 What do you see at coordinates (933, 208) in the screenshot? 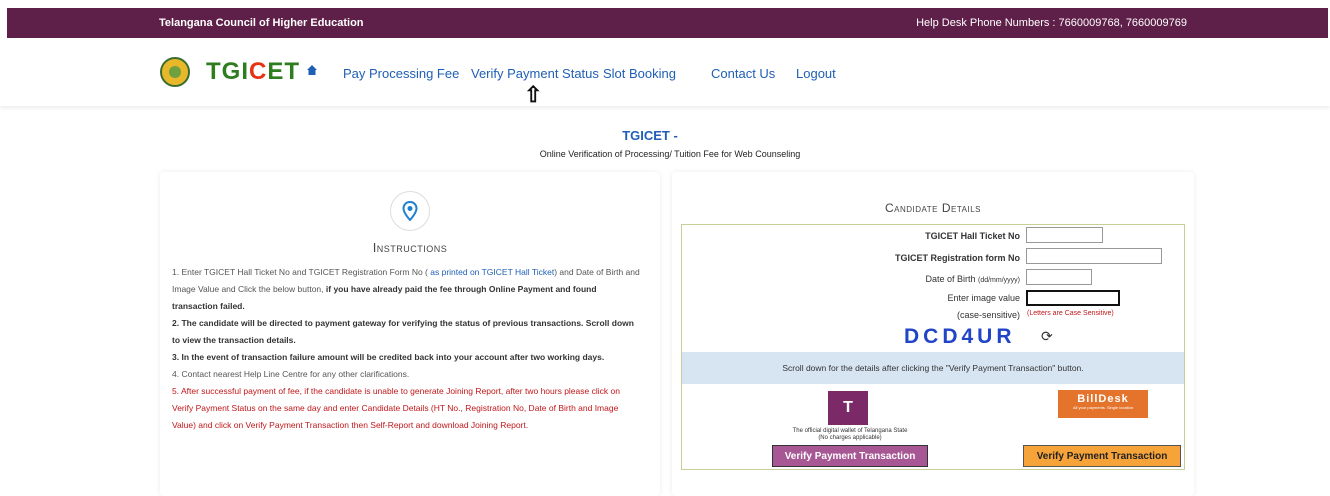
I see `candidate-details-heading: Candidate Details` at bounding box center [933, 208].